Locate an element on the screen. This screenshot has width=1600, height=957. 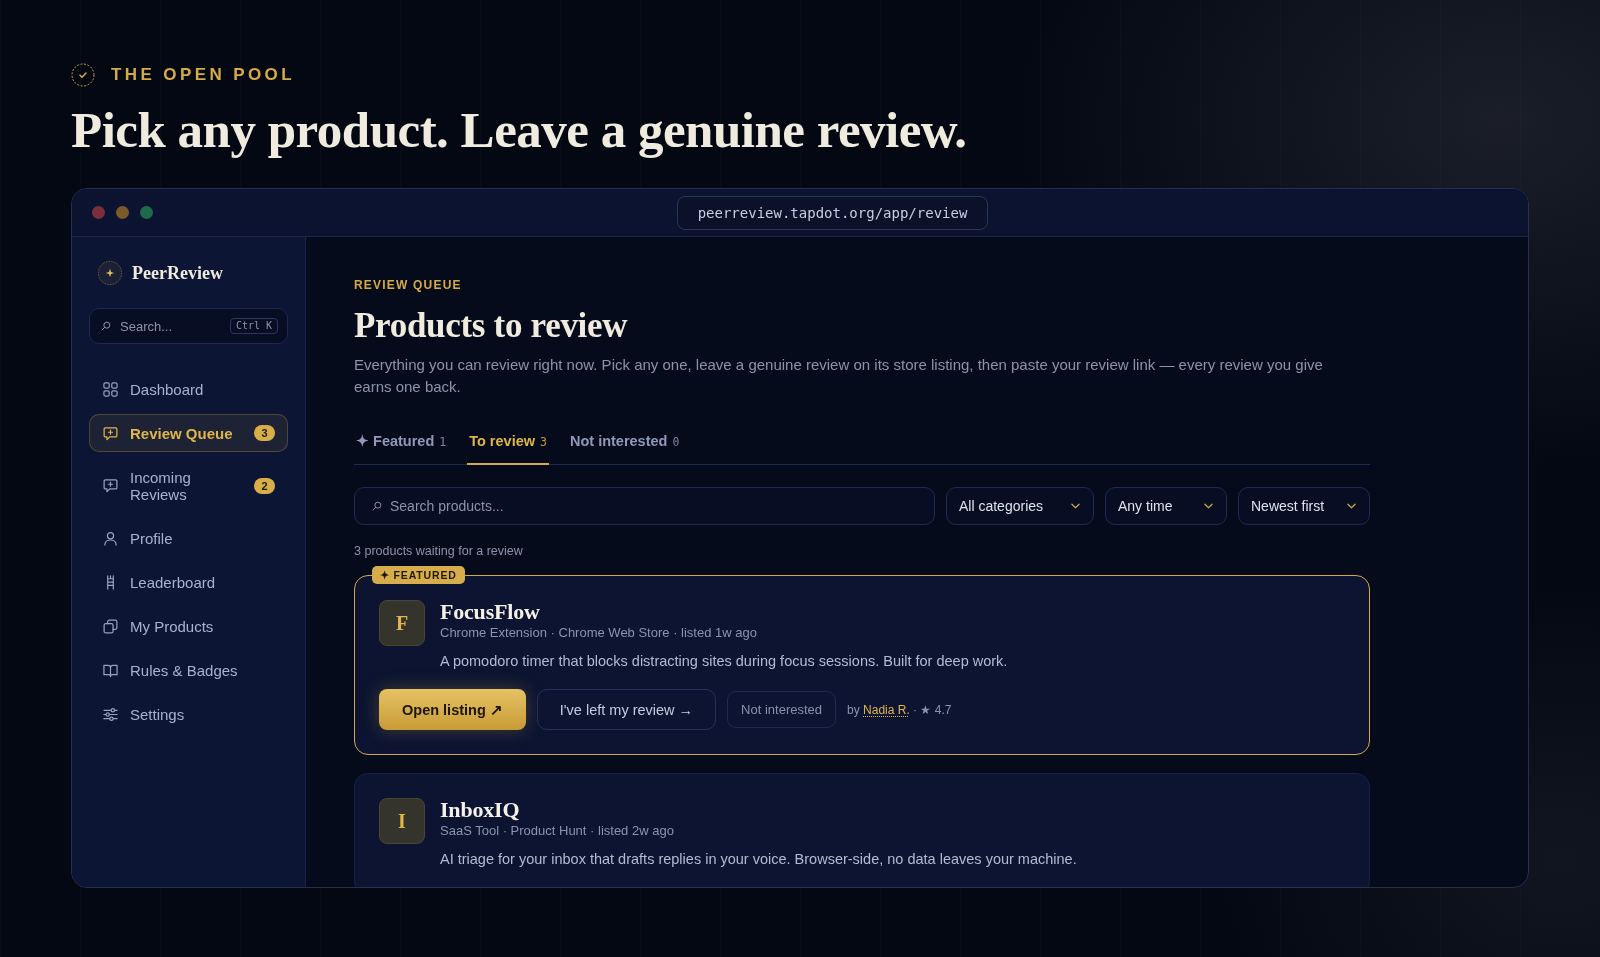
author-link: Nadia R. is located at coordinates (886, 709).